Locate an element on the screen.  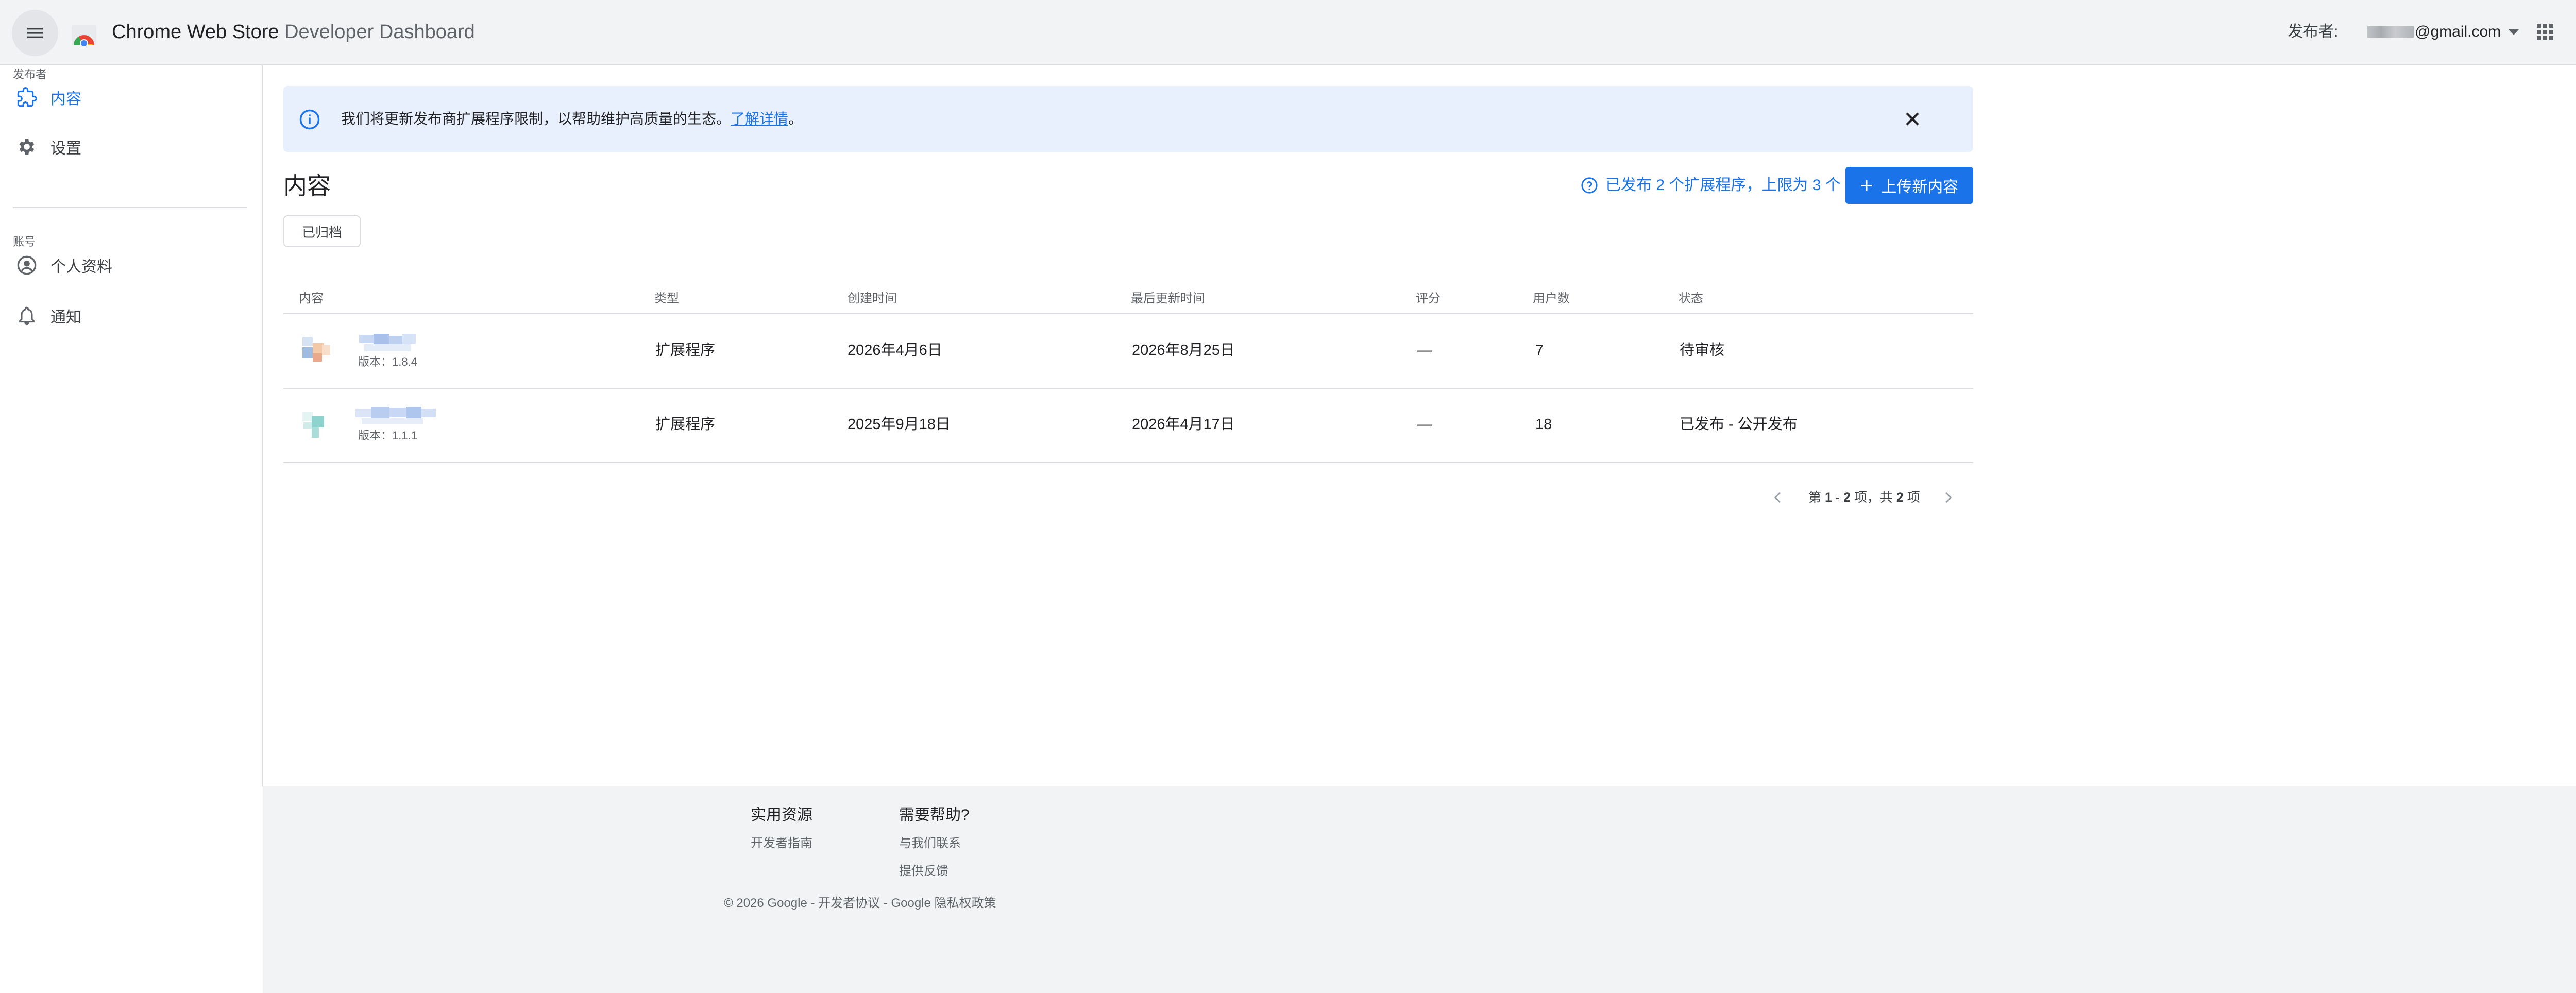
sidebar-item-profile: 个人资料 is located at coordinates (130, 265).